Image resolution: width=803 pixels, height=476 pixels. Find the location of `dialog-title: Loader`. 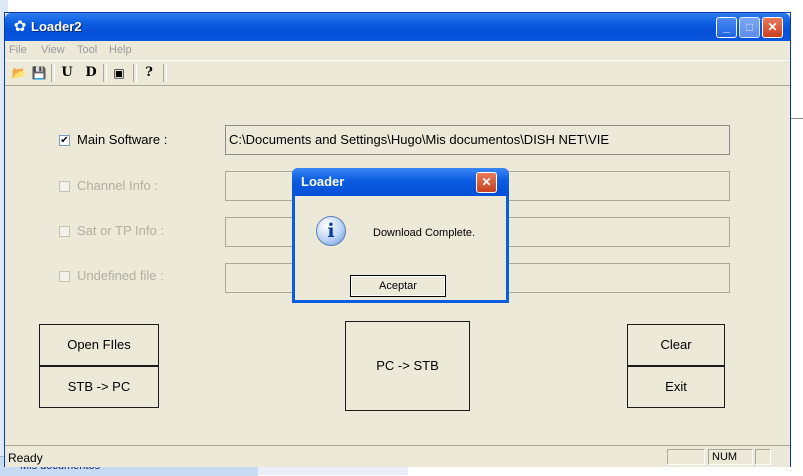

dialog-title: Loader is located at coordinates (323, 181).